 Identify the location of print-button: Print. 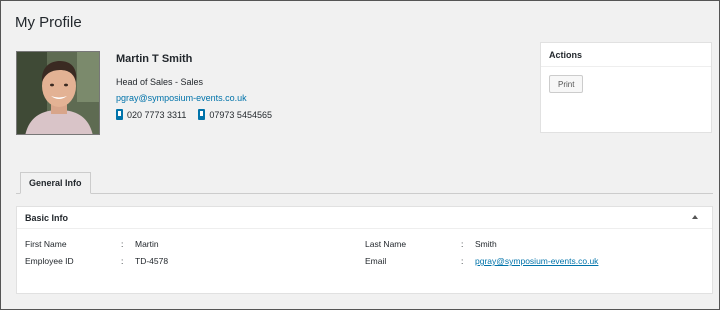
(566, 84).